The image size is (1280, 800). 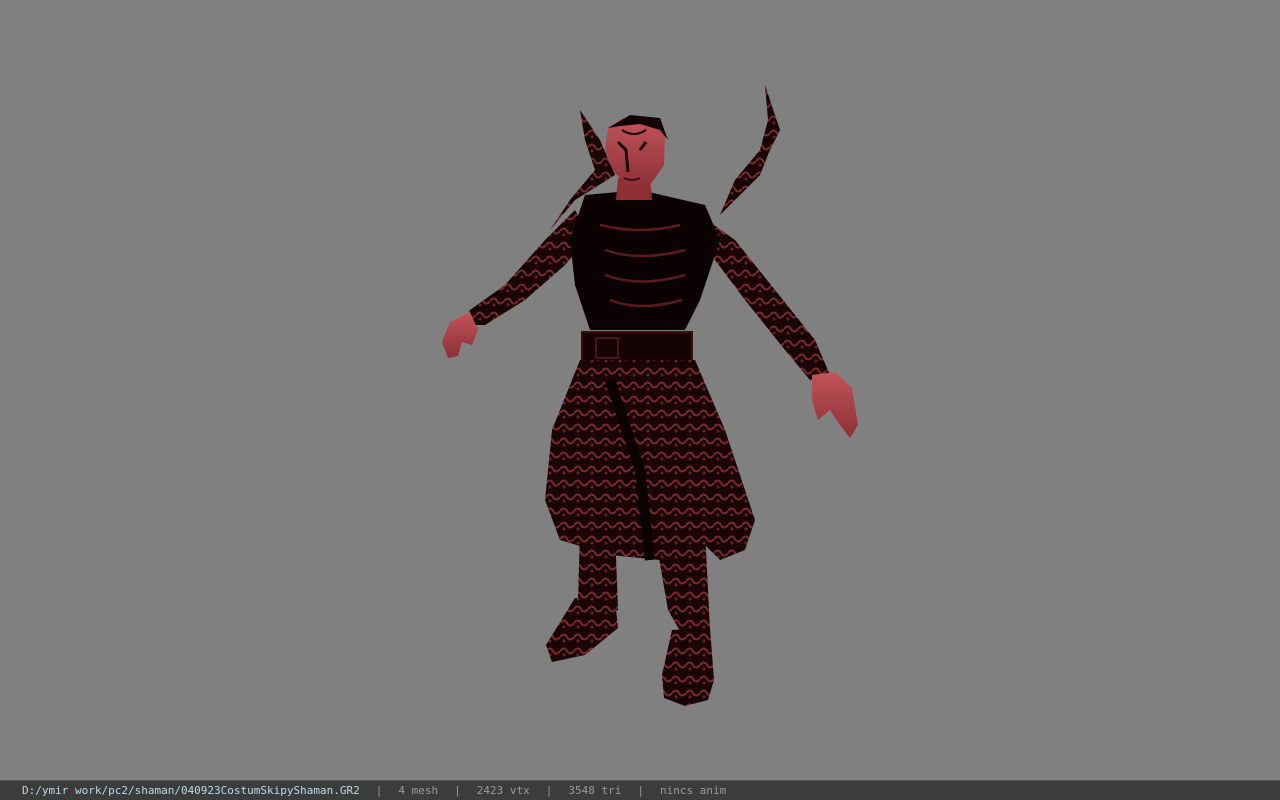 I want to click on torso, so click(x=645, y=260).